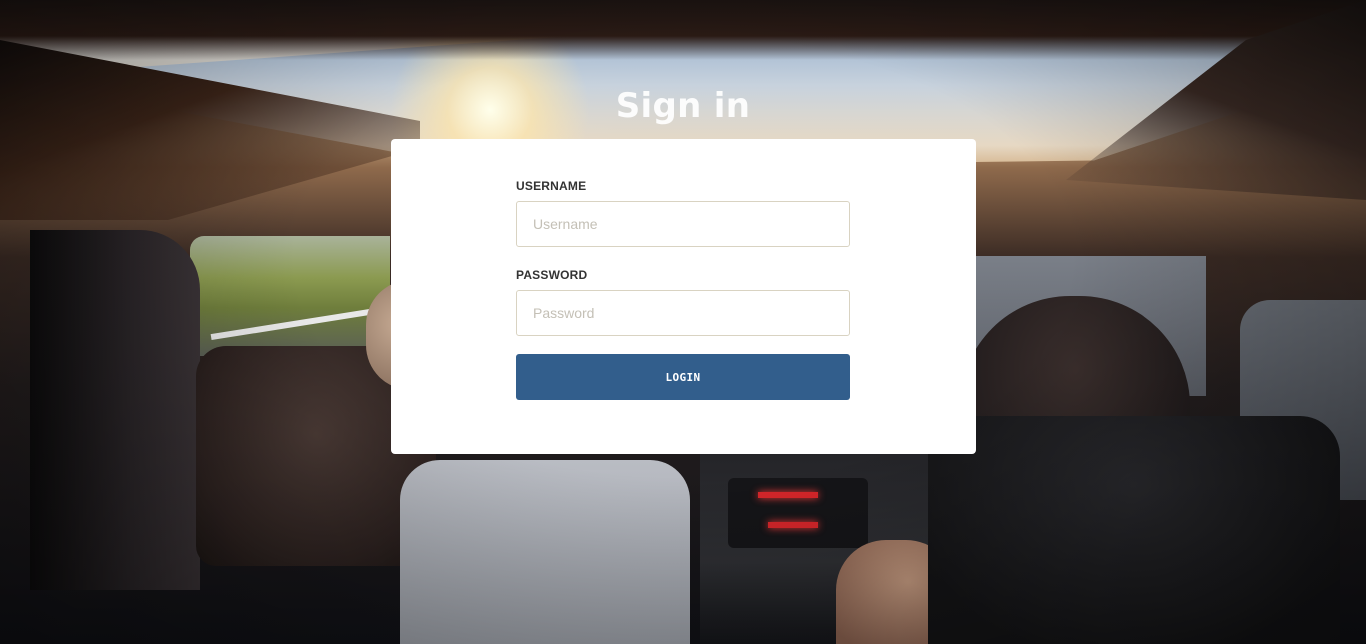  What do you see at coordinates (551, 186) in the screenshot?
I see `username-label: USERNAME` at bounding box center [551, 186].